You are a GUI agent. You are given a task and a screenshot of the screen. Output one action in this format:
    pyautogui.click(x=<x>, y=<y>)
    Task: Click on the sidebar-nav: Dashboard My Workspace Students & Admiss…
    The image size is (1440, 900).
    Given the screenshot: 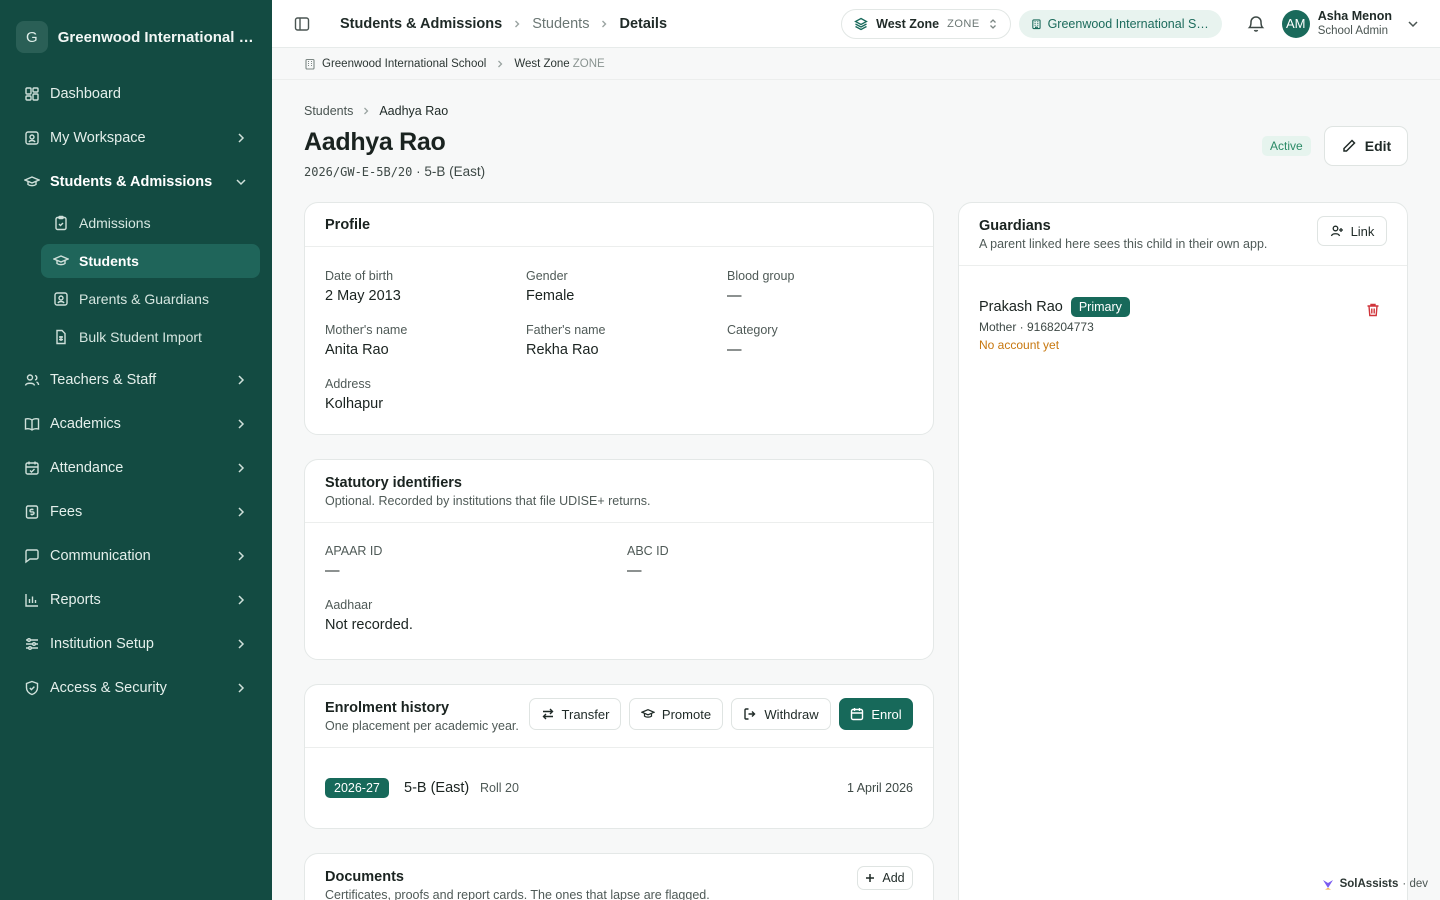 What is the action you would take?
    pyautogui.click(x=136, y=391)
    